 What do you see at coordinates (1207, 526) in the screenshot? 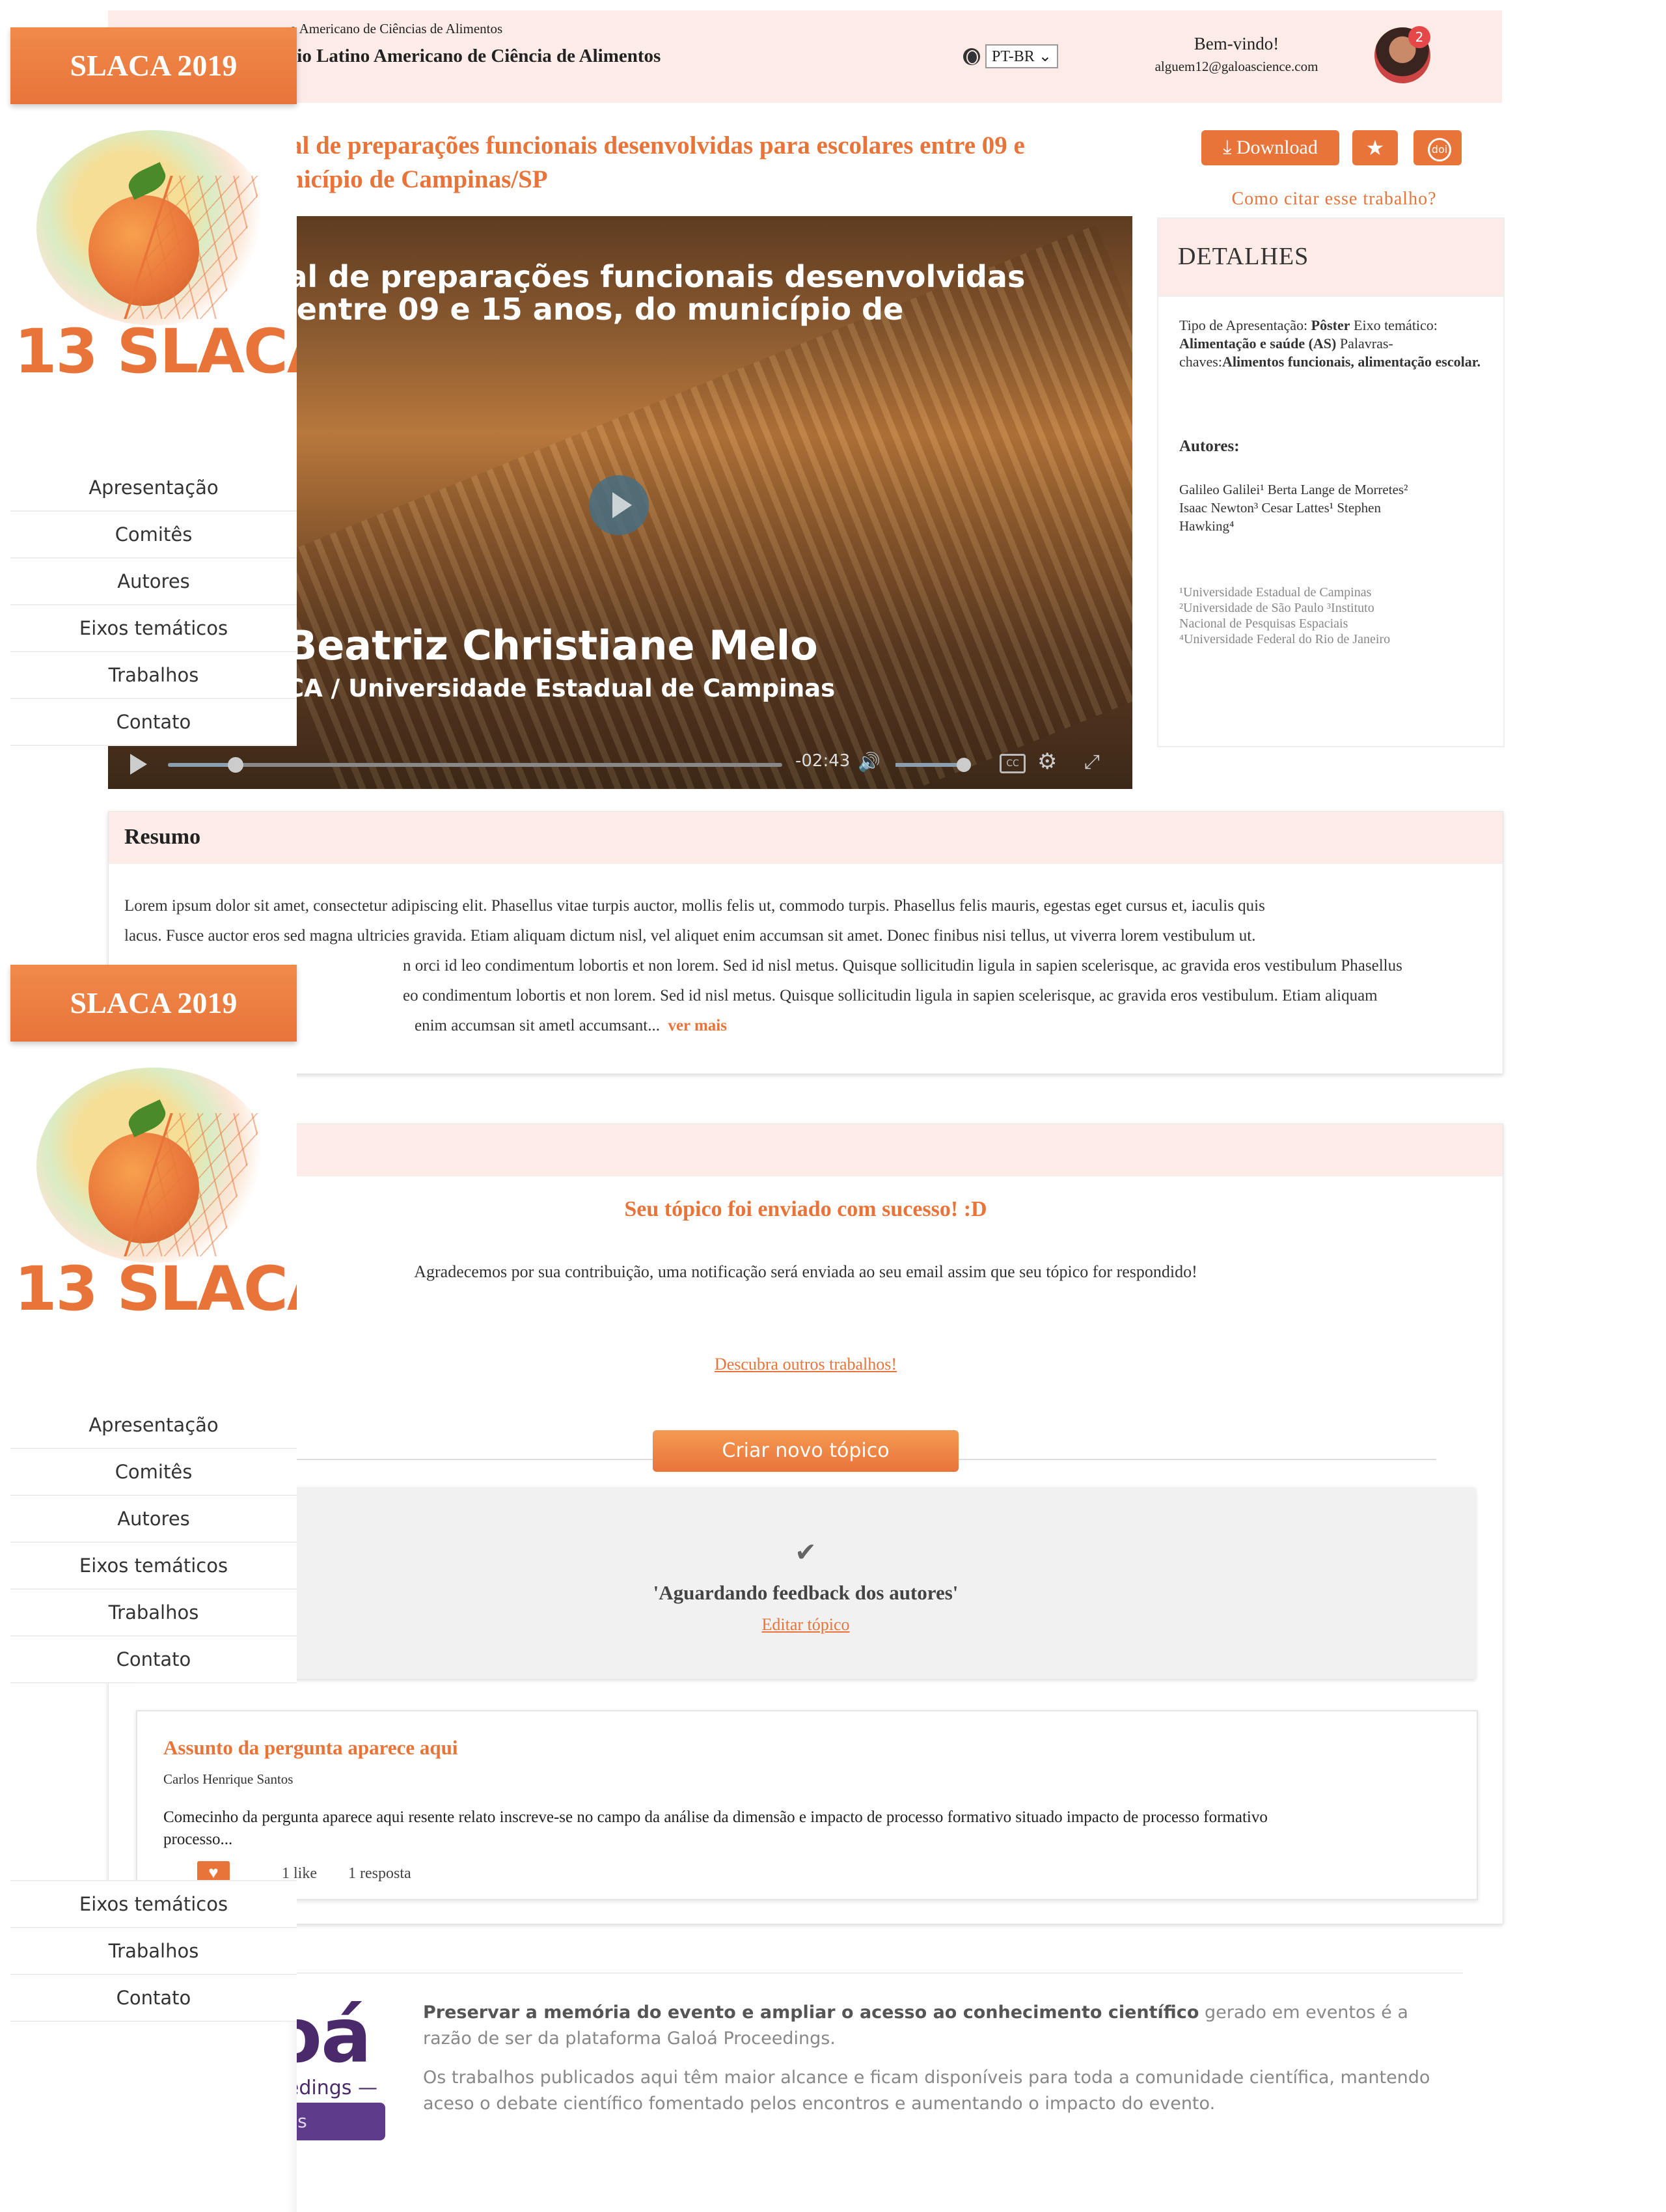
I see `authors-line: Hawking⁴` at bounding box center [1207, 526].